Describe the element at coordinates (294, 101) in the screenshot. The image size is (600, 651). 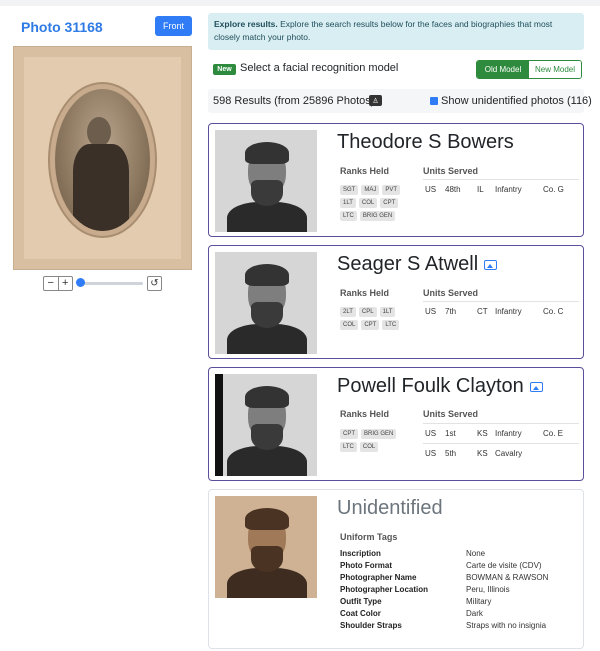
I see `results-count: 598 Results (from 25896 Photos)` at that location.